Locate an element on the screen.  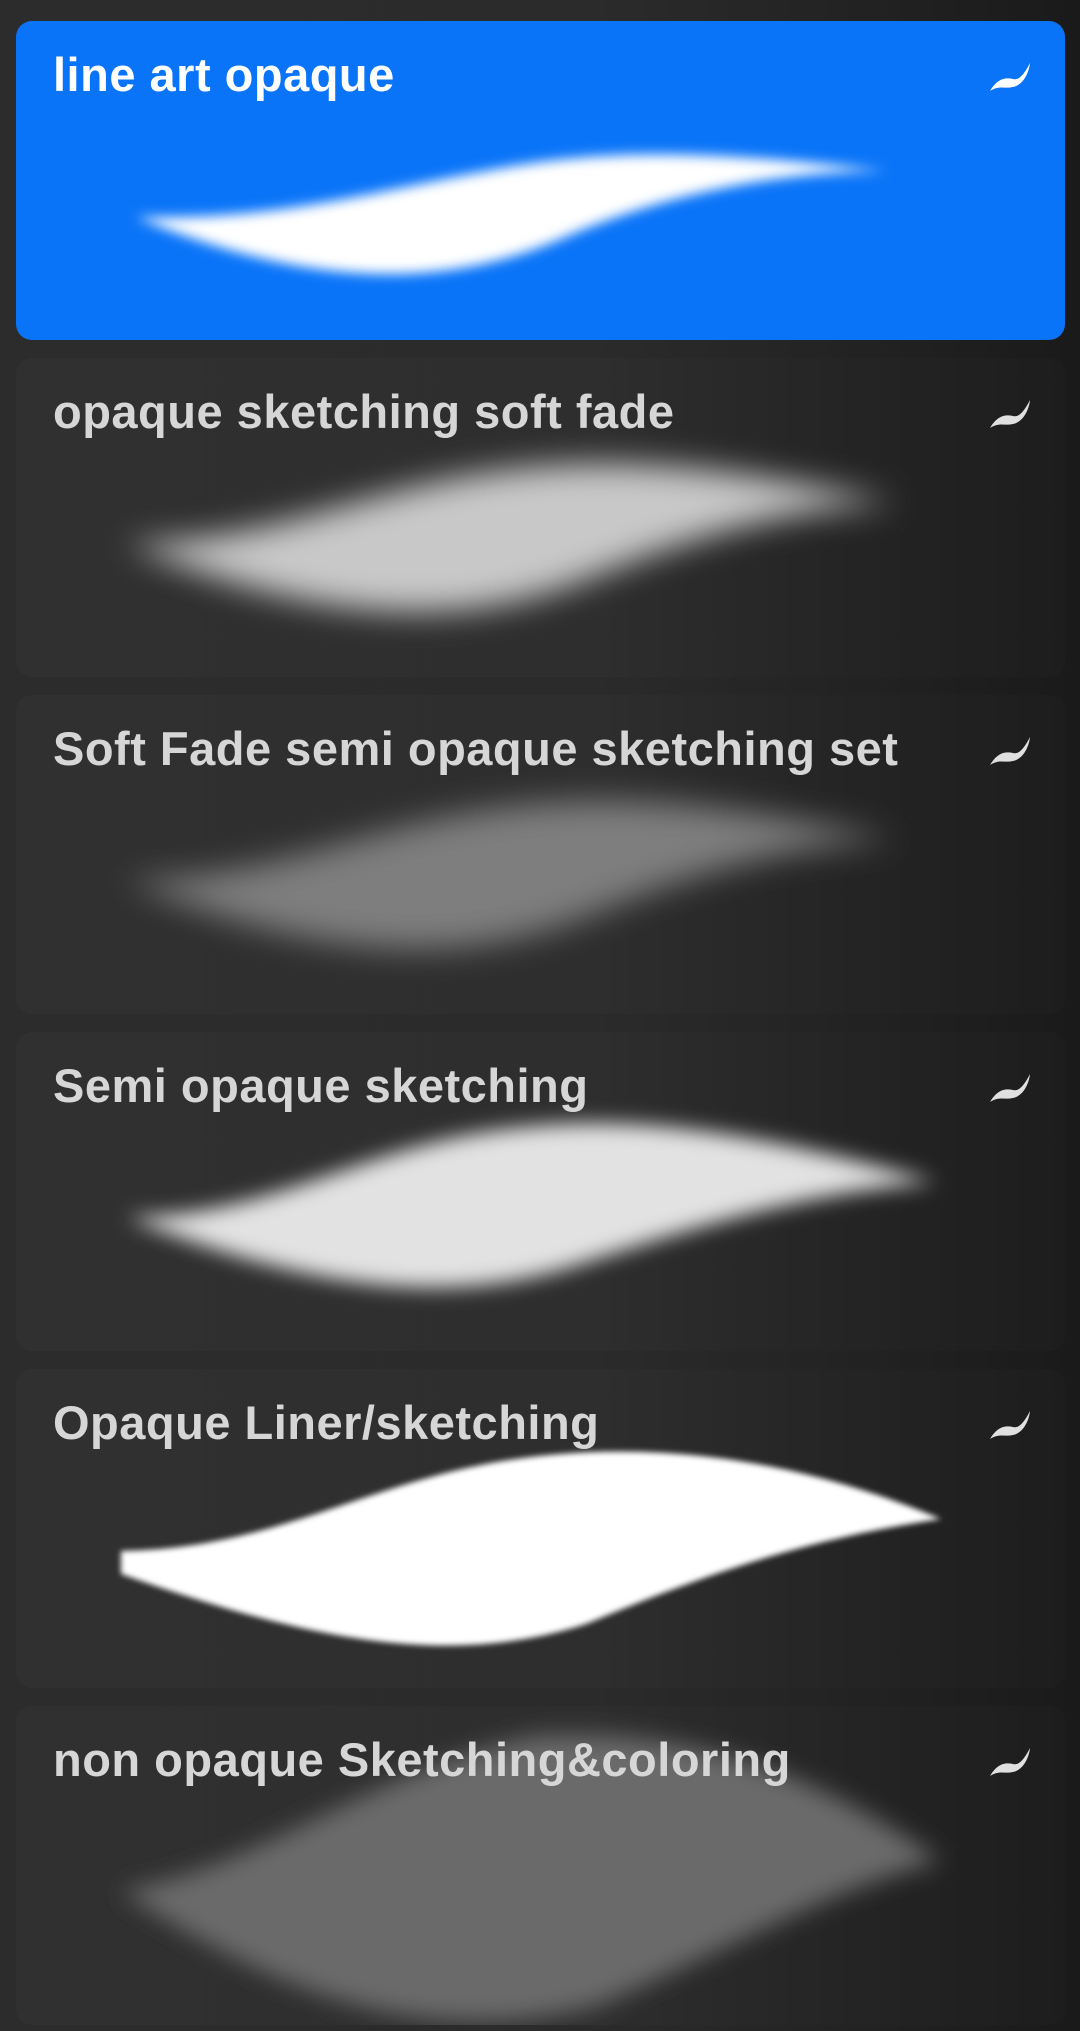
brush-name: line art opaque is located at coordinates (224, 74).